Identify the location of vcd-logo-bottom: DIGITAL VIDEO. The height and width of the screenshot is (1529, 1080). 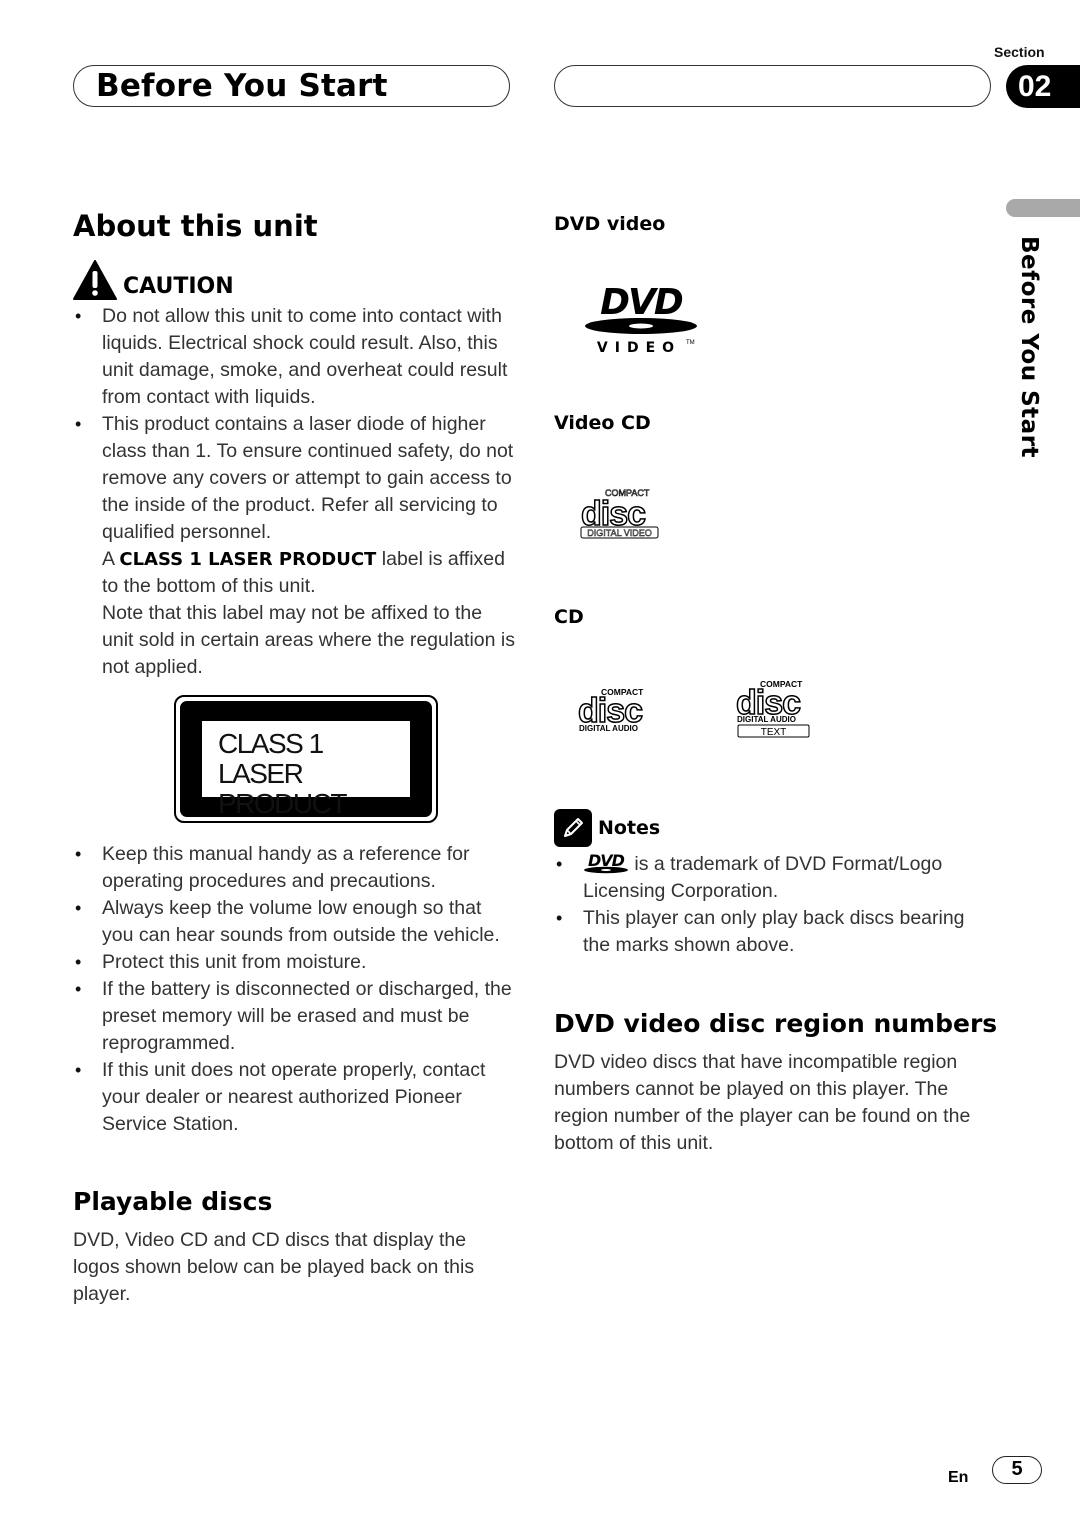
(619, 533).